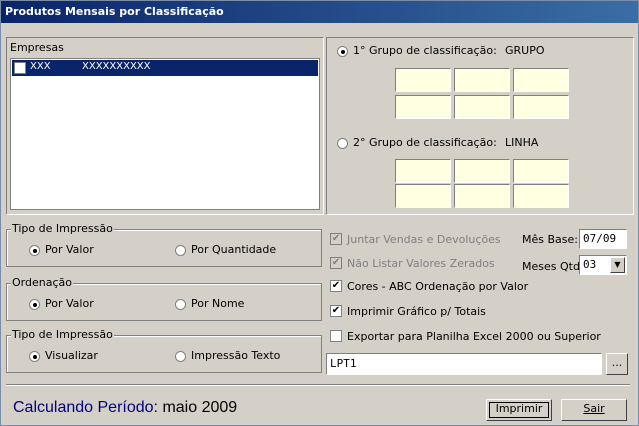  What do you see at coordinates (425, 142) in the screenshot?
I see `grupo2-label: 2° Grupo de classificação:` at bounding box center [425, 142].